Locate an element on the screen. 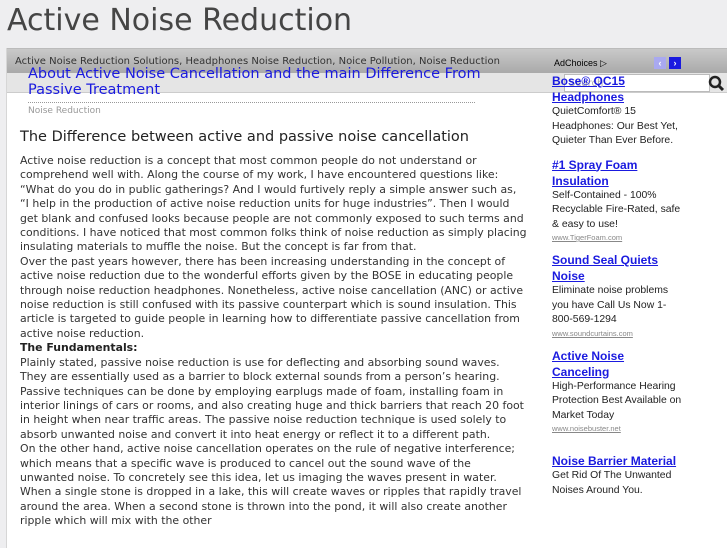 This screenshot has width=727, height=548. ad-title-link: Active Noise Canceling is located at coordinates (617, 364).